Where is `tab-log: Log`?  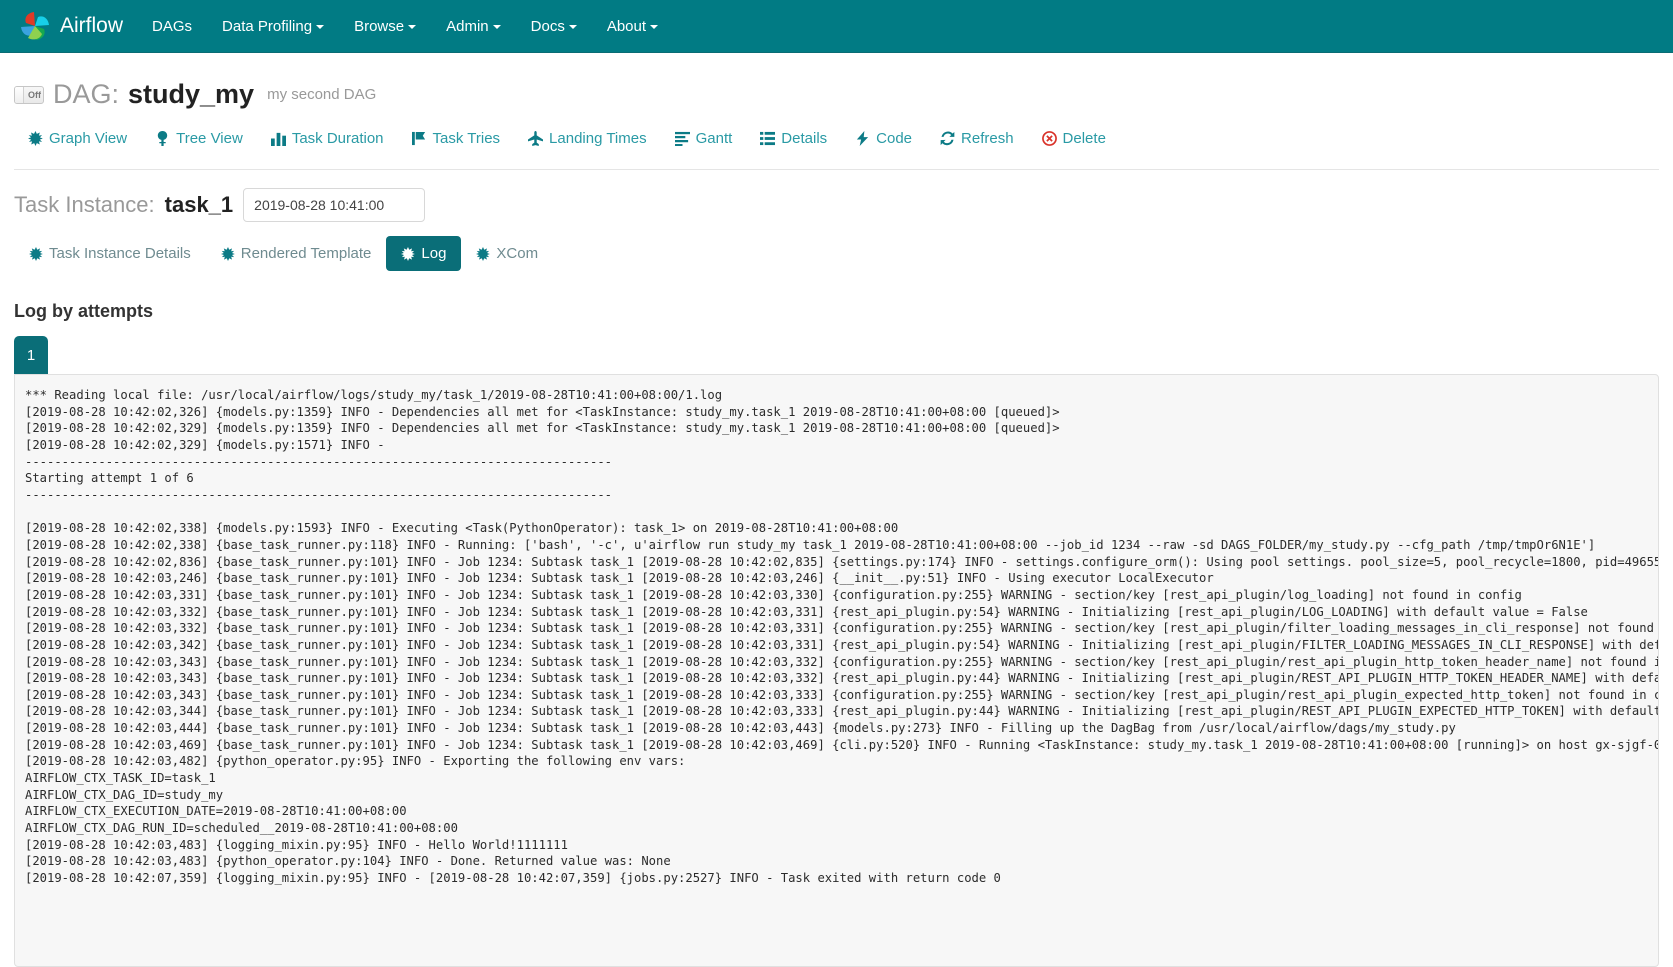
tab-log: Log is located at coordinates (424, 253).